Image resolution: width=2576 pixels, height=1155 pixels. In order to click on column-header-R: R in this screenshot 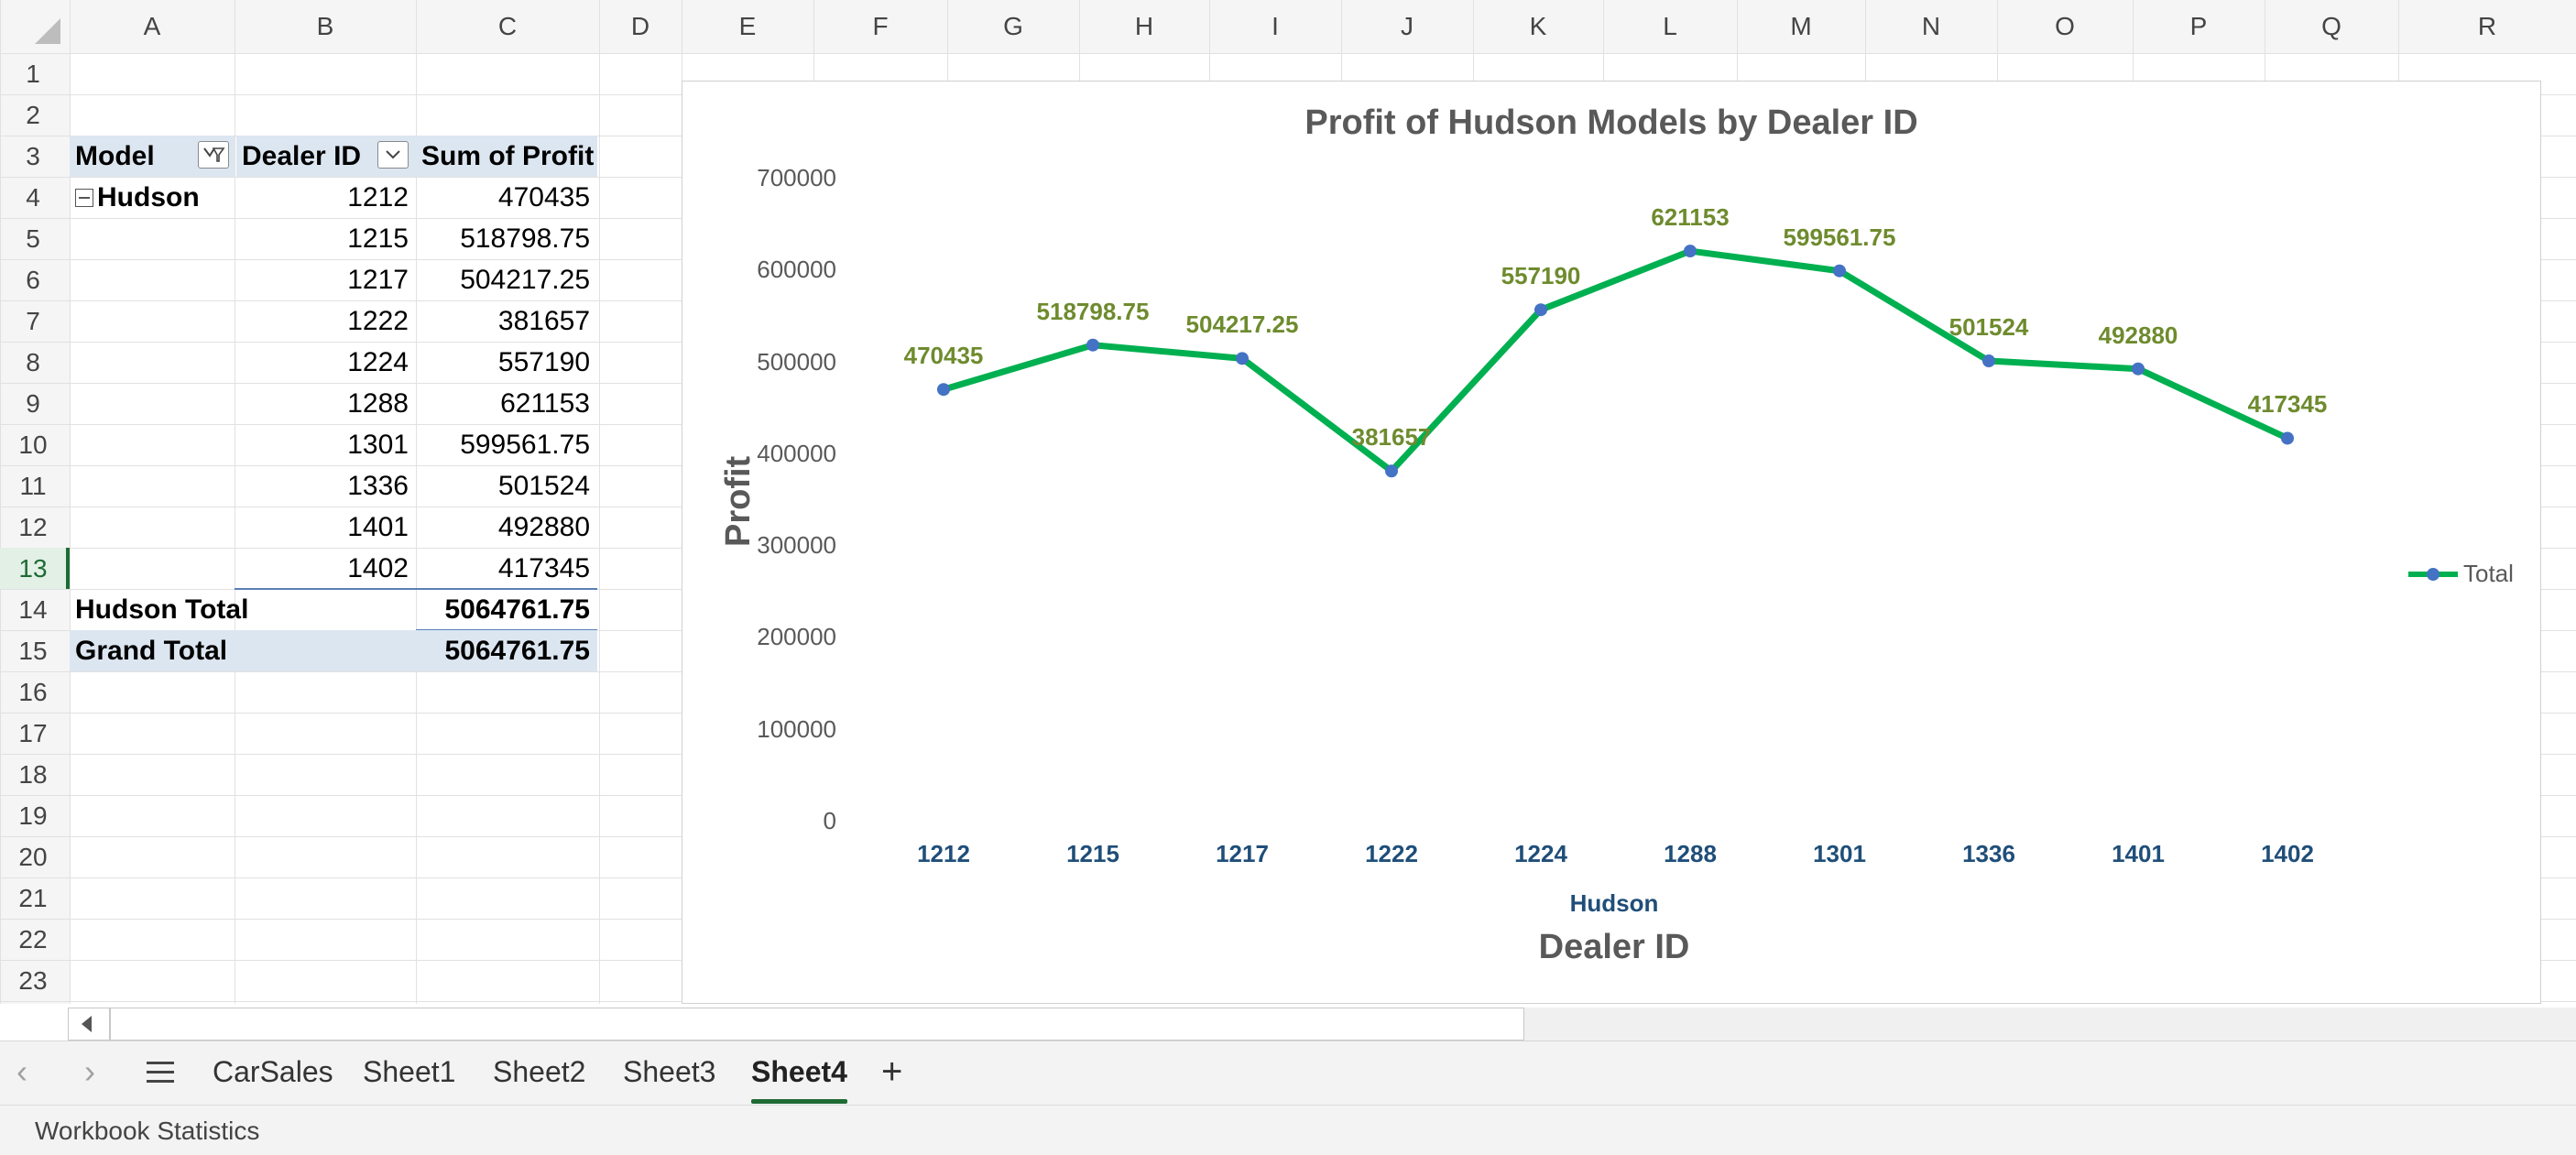, I will do `click(2487, 26)`.